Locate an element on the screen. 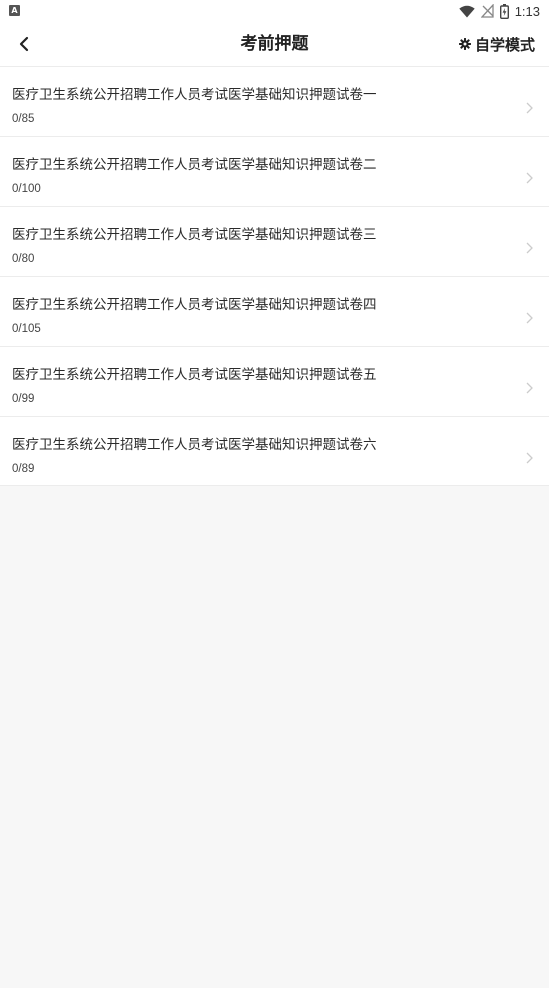 The height and width of the screenshot is (988, 549). exam-paper-item: 医疗卫生系统公开招聘工作人员考试医学基础知识押题试卷二 0/100 is located at coordinates (274, 171).